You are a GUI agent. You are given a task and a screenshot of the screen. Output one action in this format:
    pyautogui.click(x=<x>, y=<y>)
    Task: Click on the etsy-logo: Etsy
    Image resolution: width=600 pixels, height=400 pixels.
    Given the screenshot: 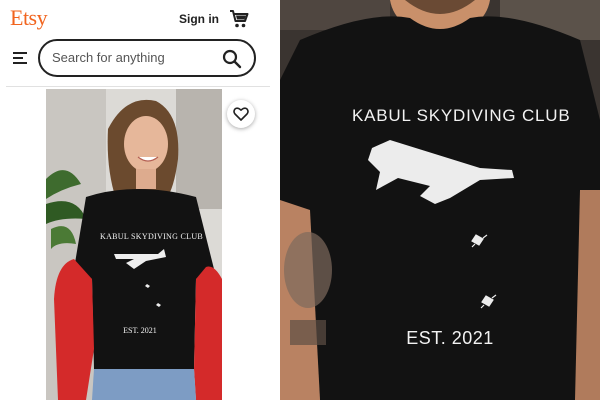 What is the action you would take?
    pyautogui.click(x=29, y=18)
    